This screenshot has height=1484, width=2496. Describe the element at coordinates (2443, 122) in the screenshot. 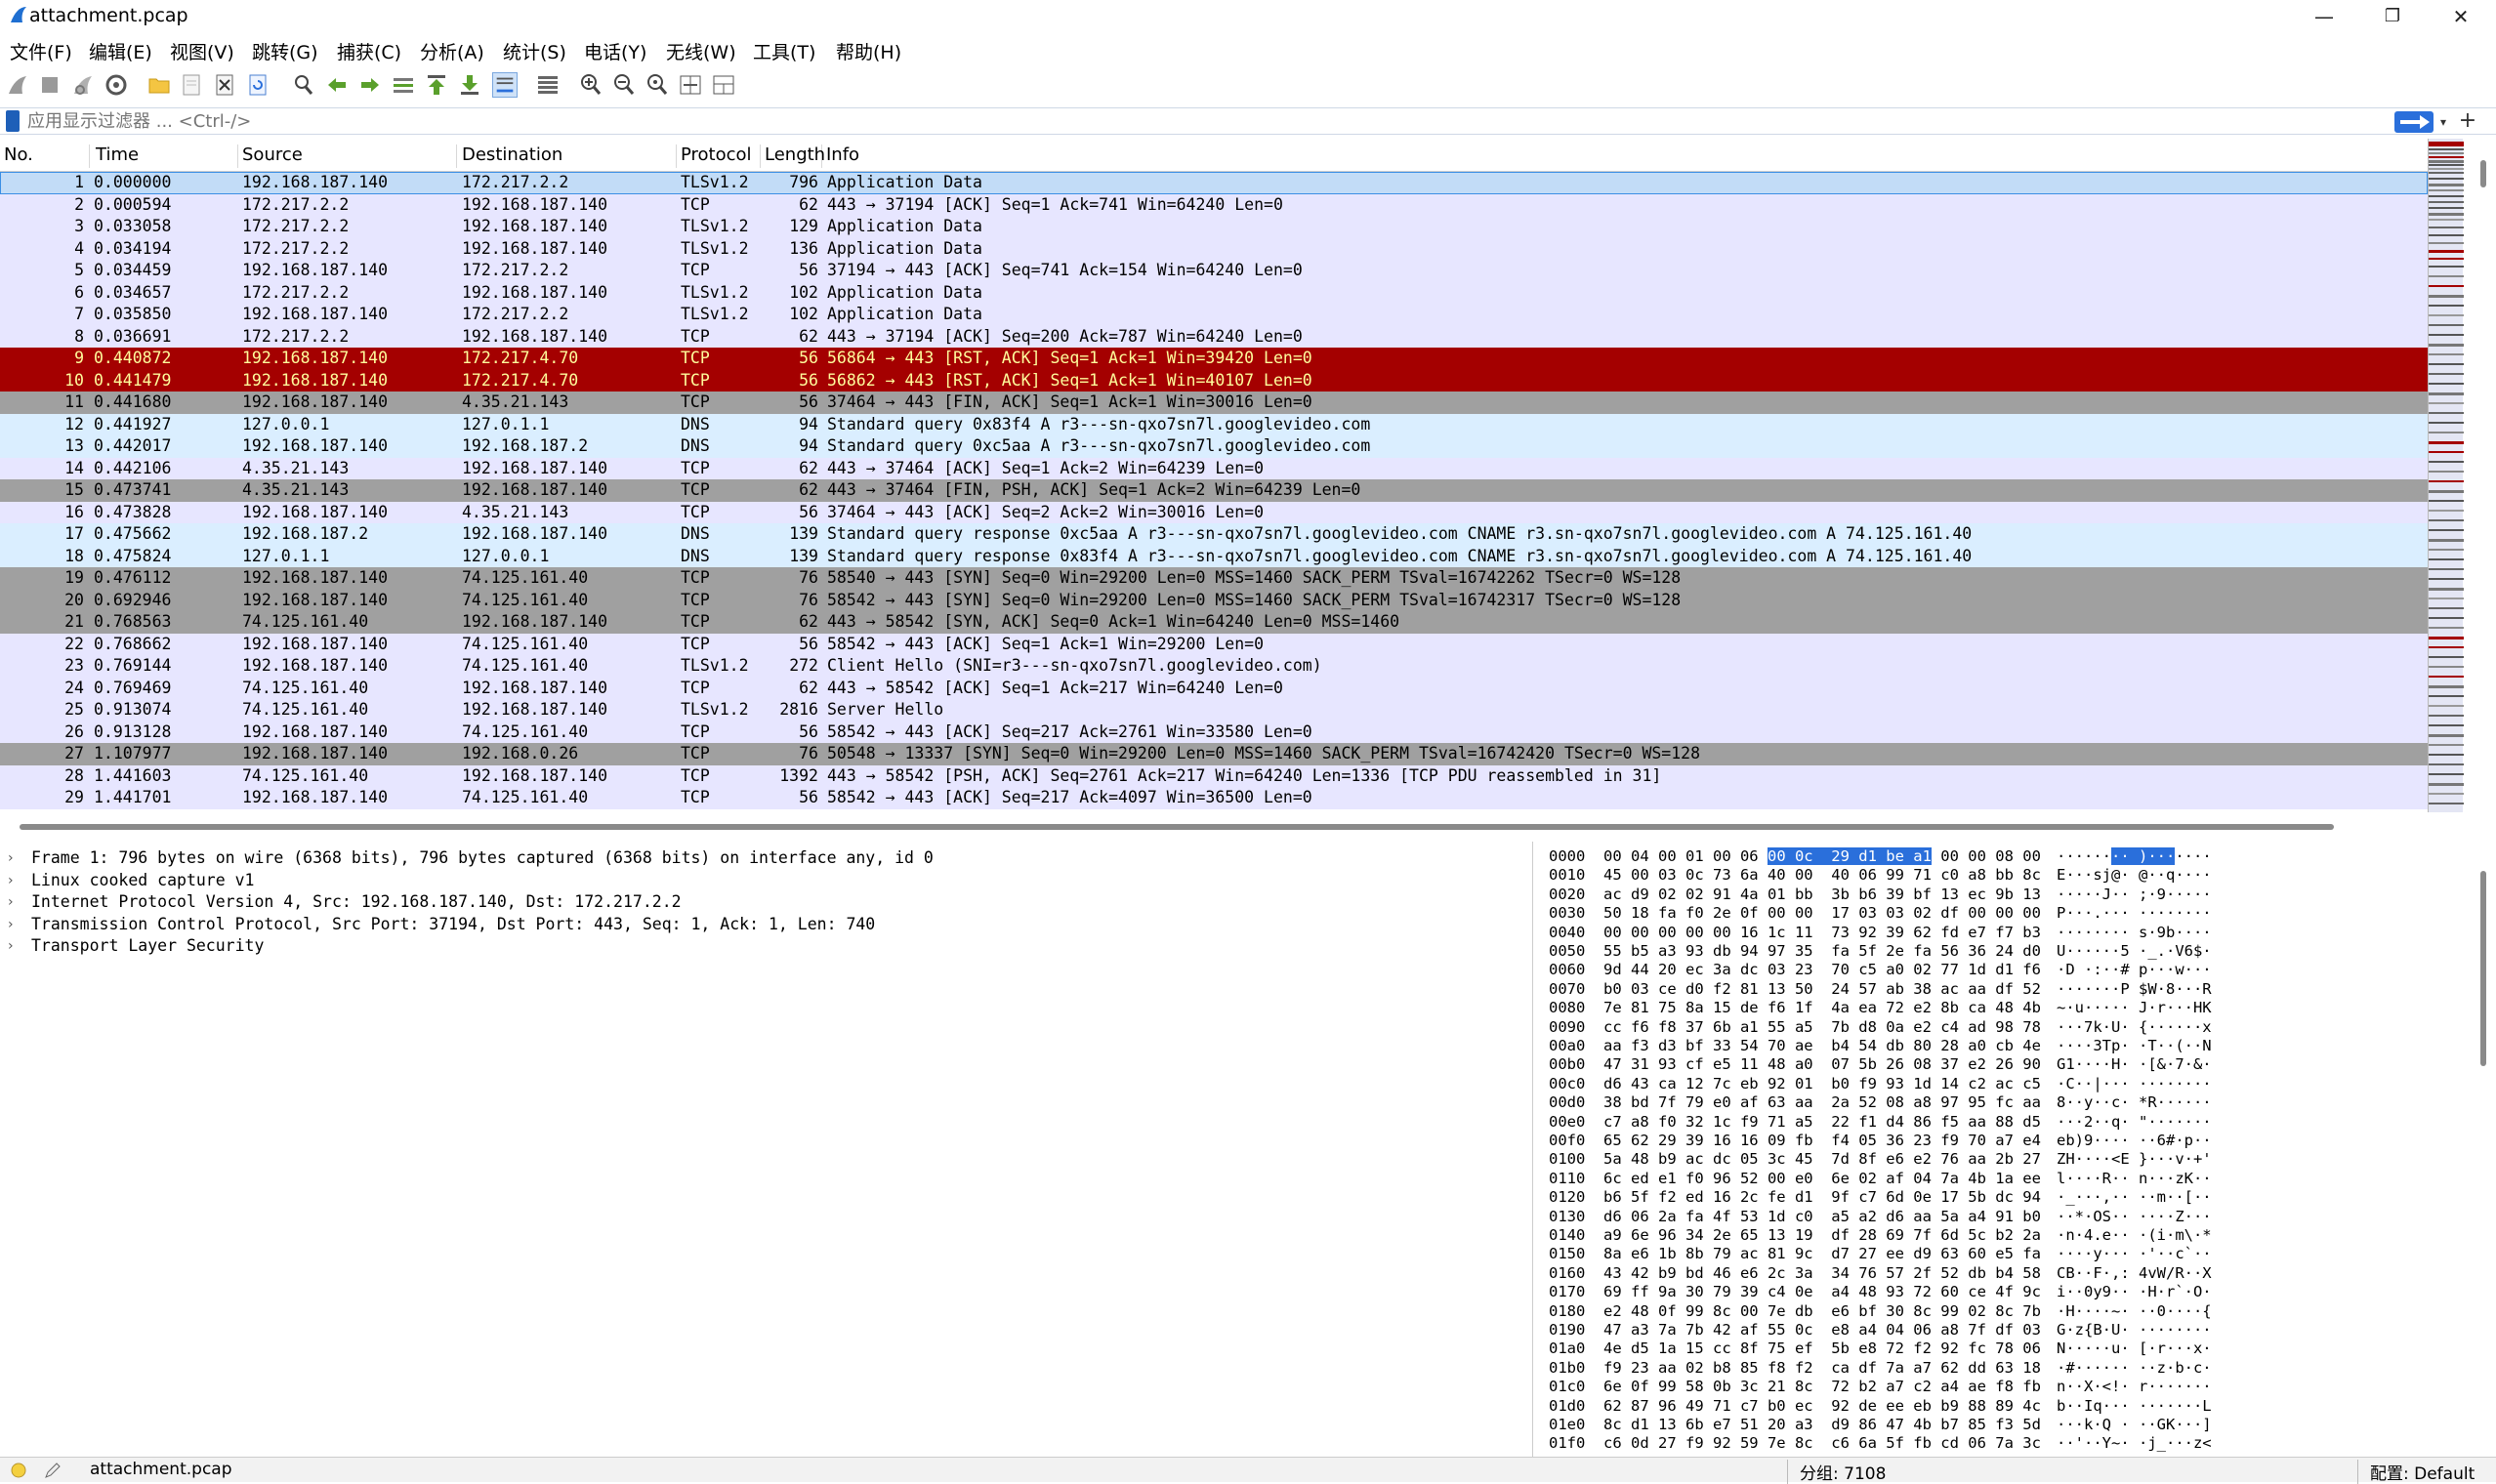

I see `filter-history-dropdown: ▾` at that location.